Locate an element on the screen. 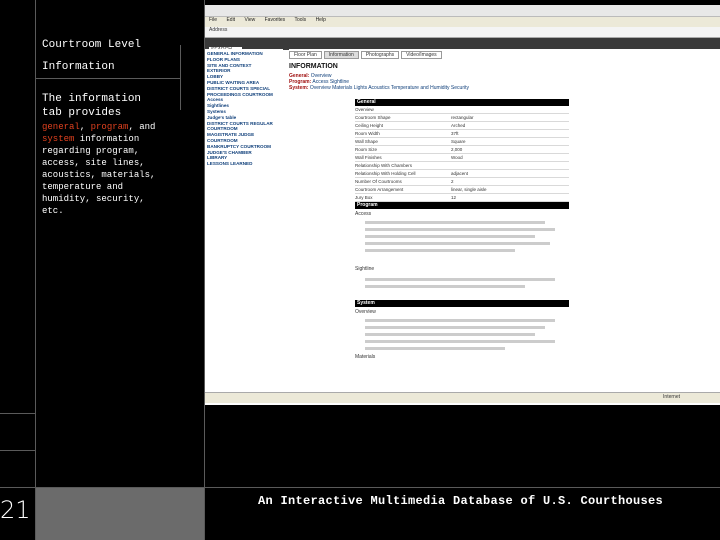 This screenshot has height=540, width=720. desc-line-1: general, program, and is located at coordinates (112, 127).